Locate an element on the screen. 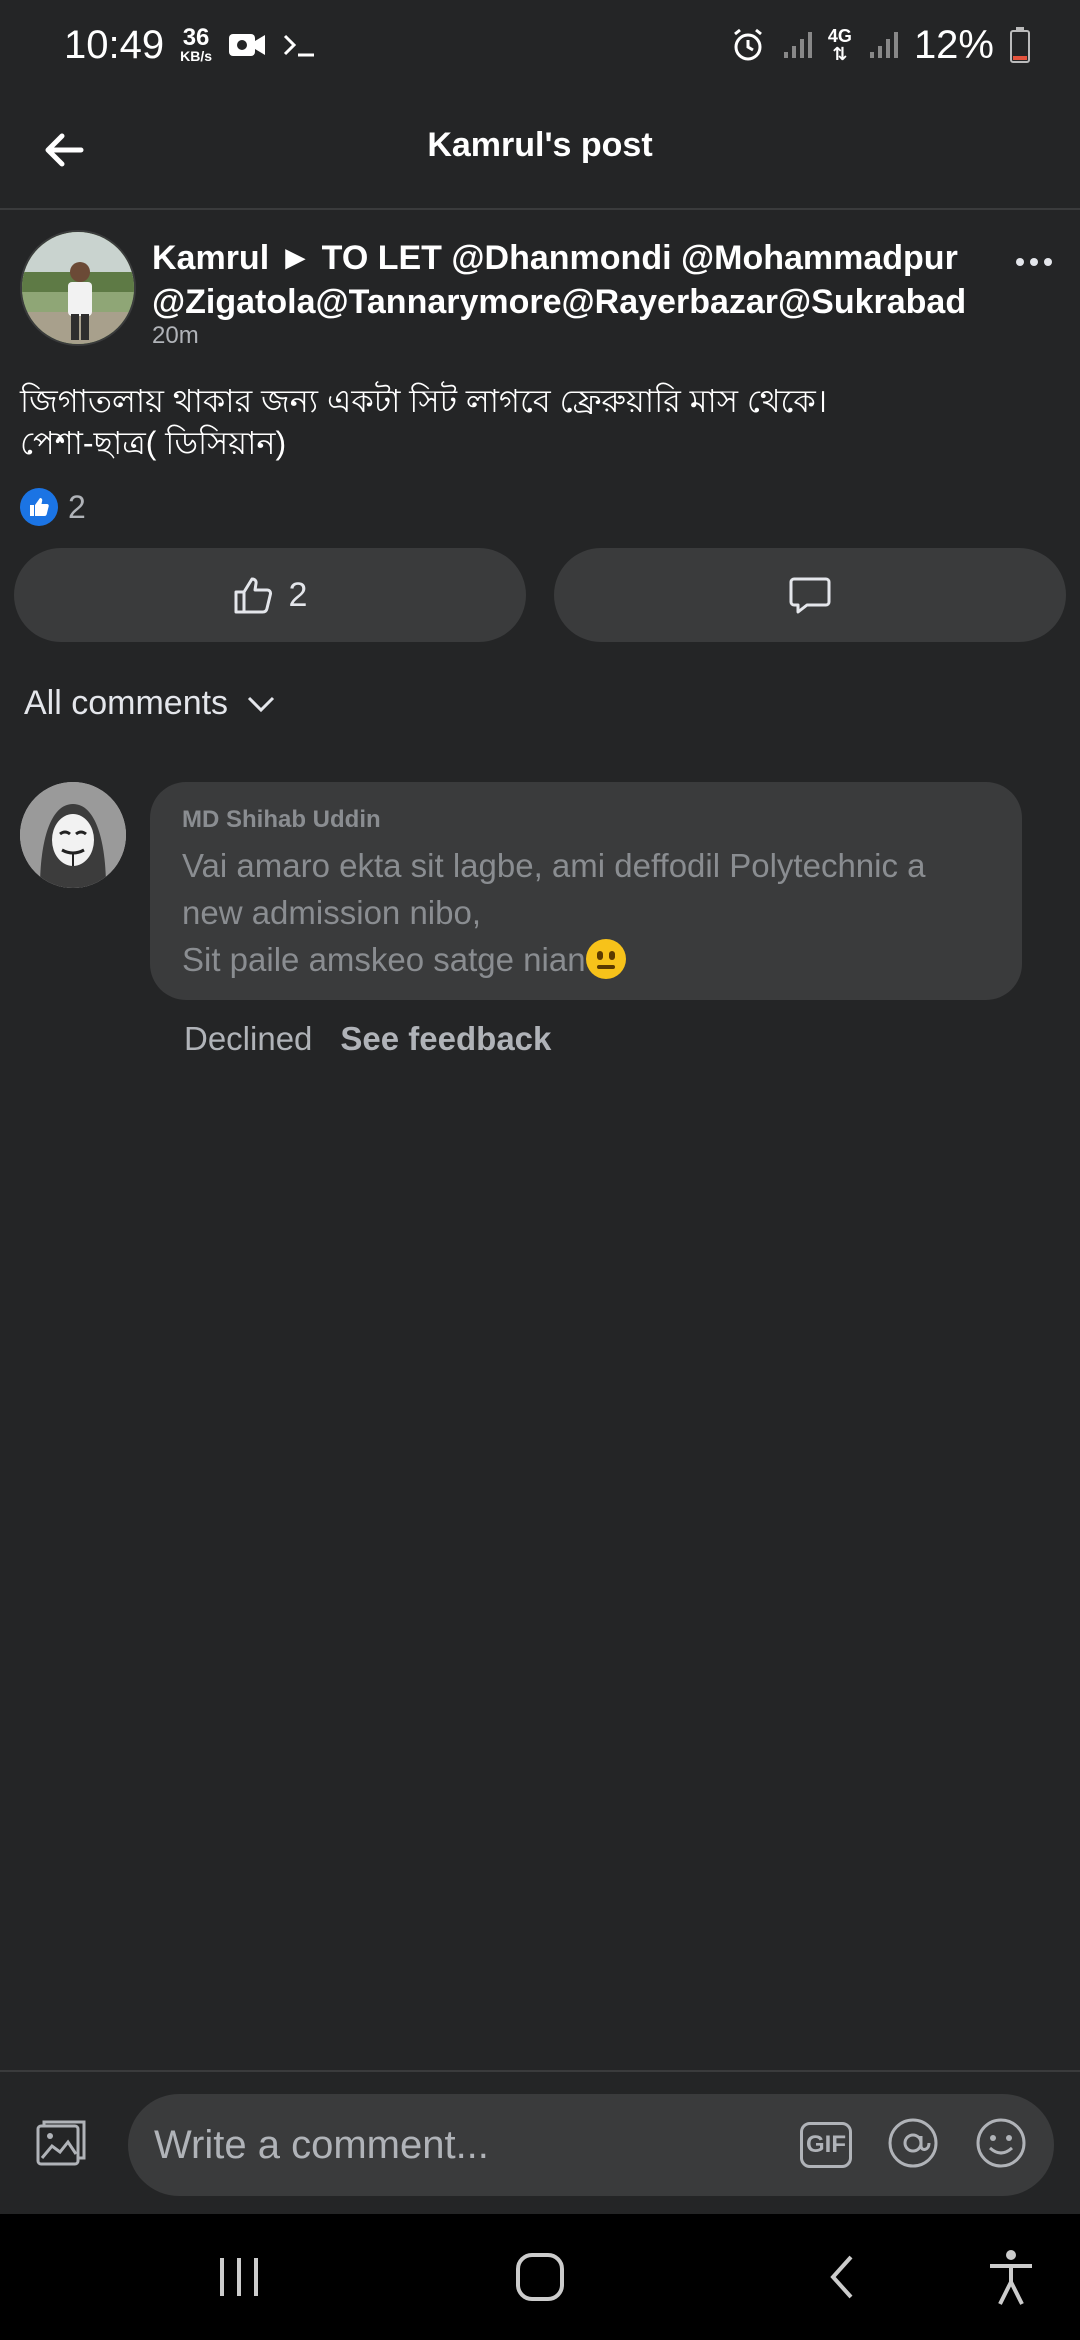  comment-composer: GIF is located at coordinates (540, 2141).